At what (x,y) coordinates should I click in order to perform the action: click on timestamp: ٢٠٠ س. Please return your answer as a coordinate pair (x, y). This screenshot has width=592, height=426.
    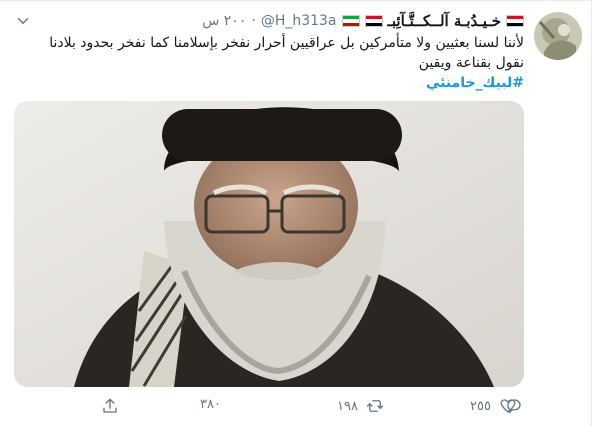
    Looking at the image, I should click on (224, 21).